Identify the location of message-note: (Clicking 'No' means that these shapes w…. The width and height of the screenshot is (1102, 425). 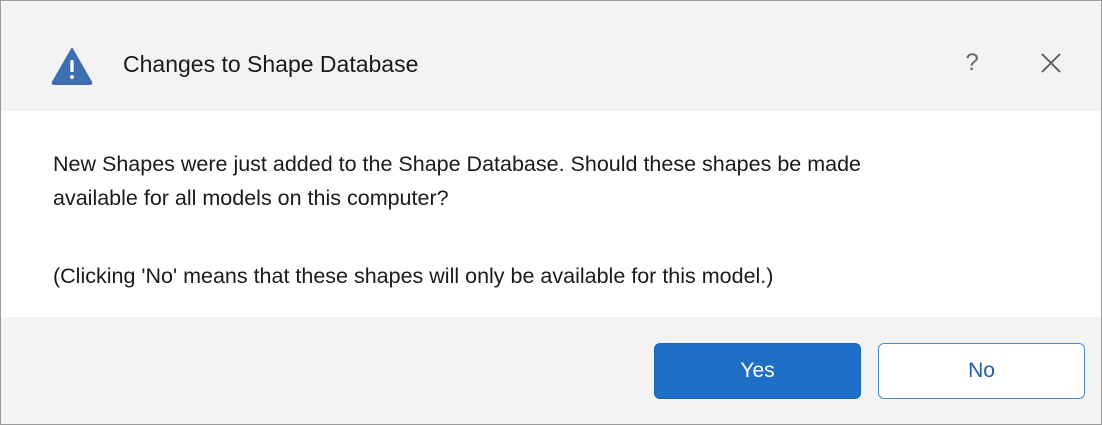
(413, 276).